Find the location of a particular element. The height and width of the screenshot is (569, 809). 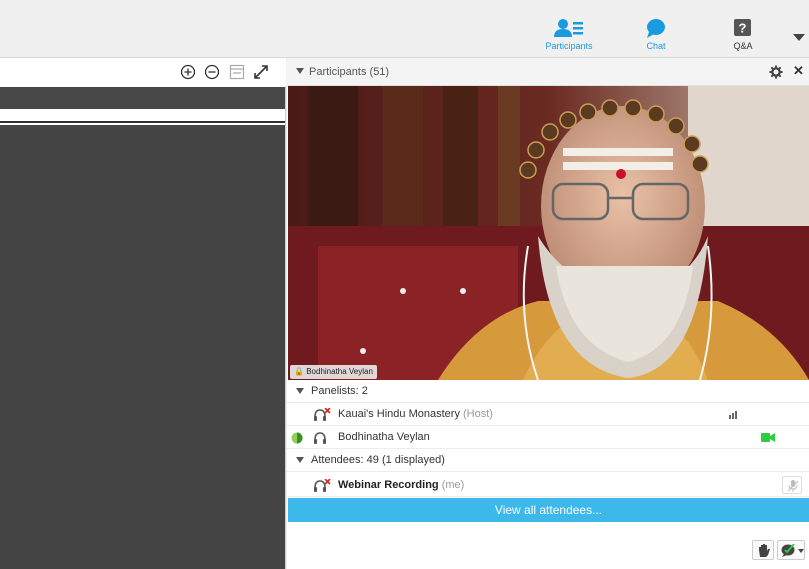

participants-button: Participants is located at coordinates (569, 38).